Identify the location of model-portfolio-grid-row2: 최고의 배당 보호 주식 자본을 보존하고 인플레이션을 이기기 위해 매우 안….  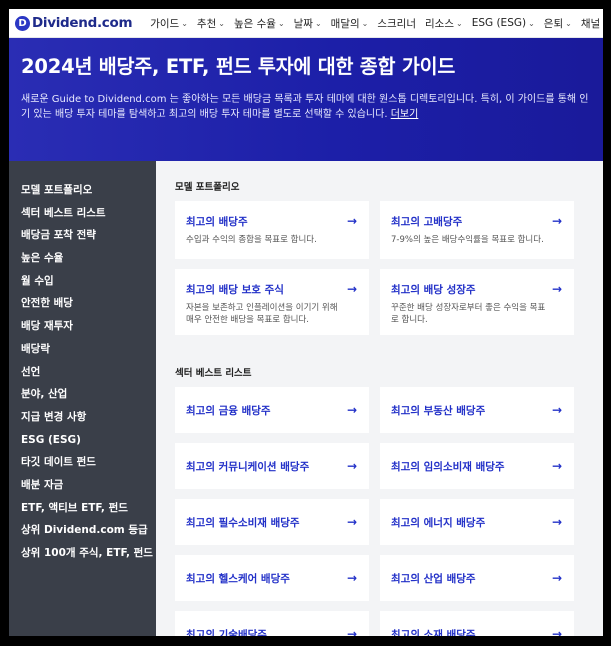
(389, 302).